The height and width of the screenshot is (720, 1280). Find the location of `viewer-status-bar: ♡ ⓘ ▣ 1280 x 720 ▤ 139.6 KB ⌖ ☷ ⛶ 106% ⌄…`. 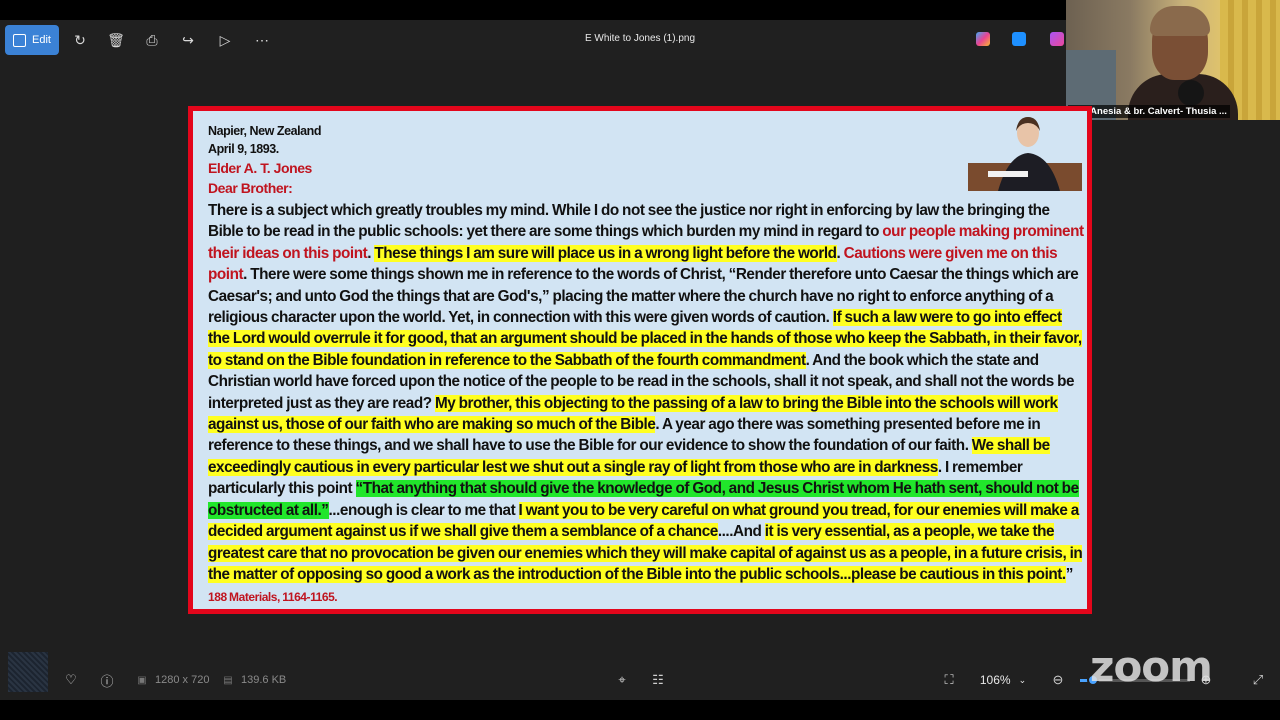

viewer-status-bar: ♡ ⓘ ▣ 1280 x 720 ▤ 139.6 KB ⌖ ☷ ⛶ 106% ⌄… is located at coordinates (640, 676).